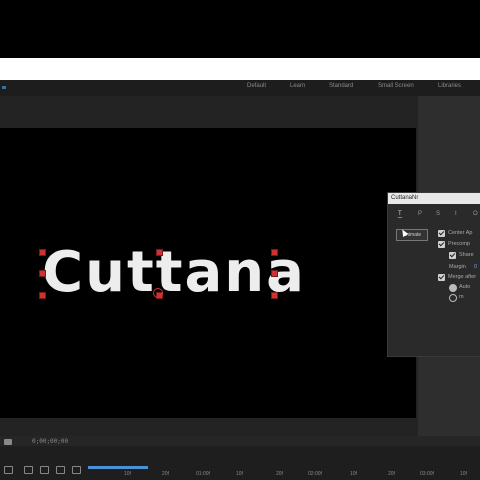 The width and height of the screenshot is (480, 480). Describe the element at coordinates (341, 86) in the screenshot. I see `workspace-tab-standard: Standard` at that location.